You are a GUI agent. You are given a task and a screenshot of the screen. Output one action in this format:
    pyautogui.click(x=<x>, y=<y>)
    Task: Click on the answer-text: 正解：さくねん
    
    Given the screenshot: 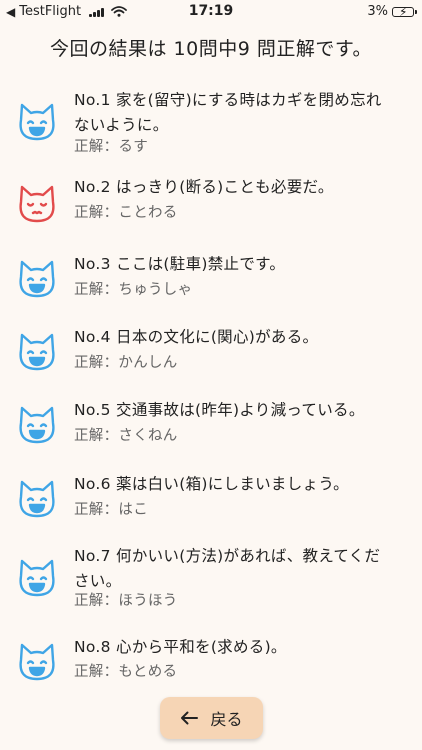 What is the action you would take?
    pyautogui.click(x=126, y=436)
    